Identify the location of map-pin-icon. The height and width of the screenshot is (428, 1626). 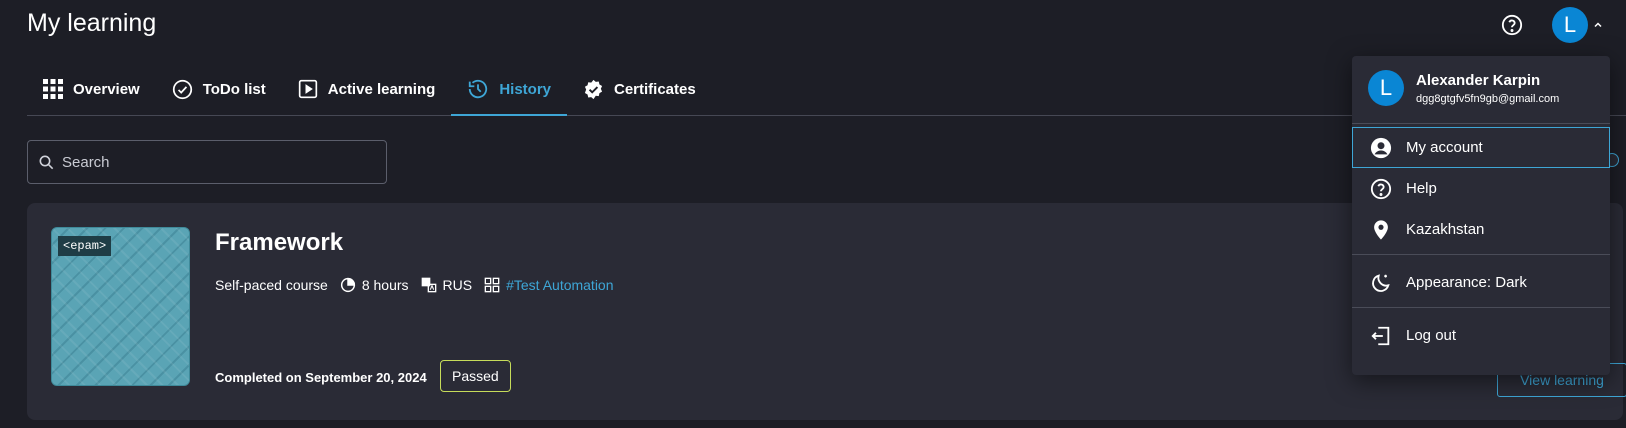
(1381, 230).